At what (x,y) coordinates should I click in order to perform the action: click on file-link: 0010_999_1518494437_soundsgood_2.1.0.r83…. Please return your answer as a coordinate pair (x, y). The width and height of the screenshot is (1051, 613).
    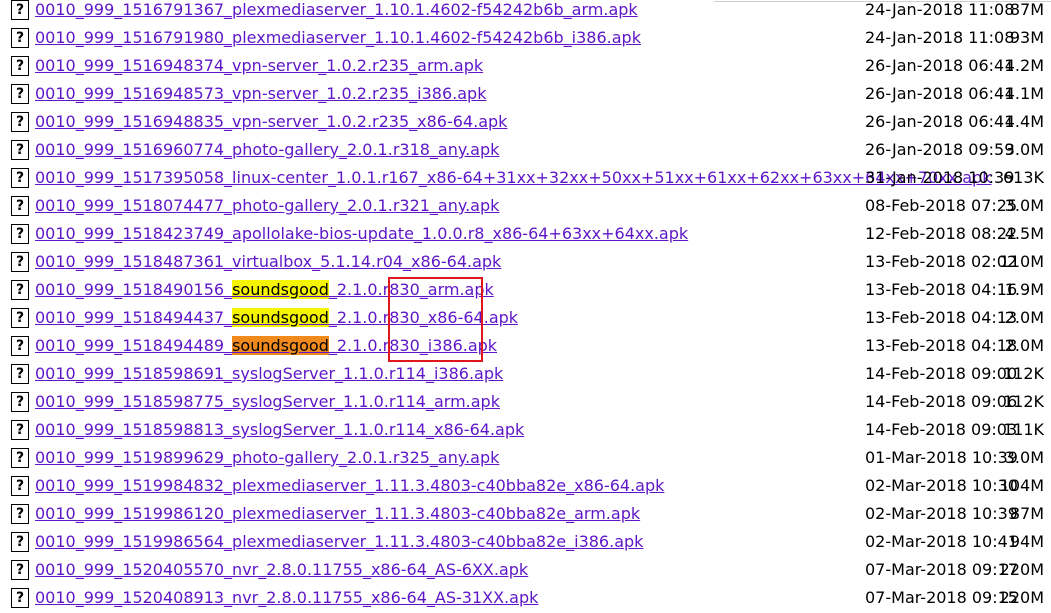
    Looking at the image, I should click on (276, 317).